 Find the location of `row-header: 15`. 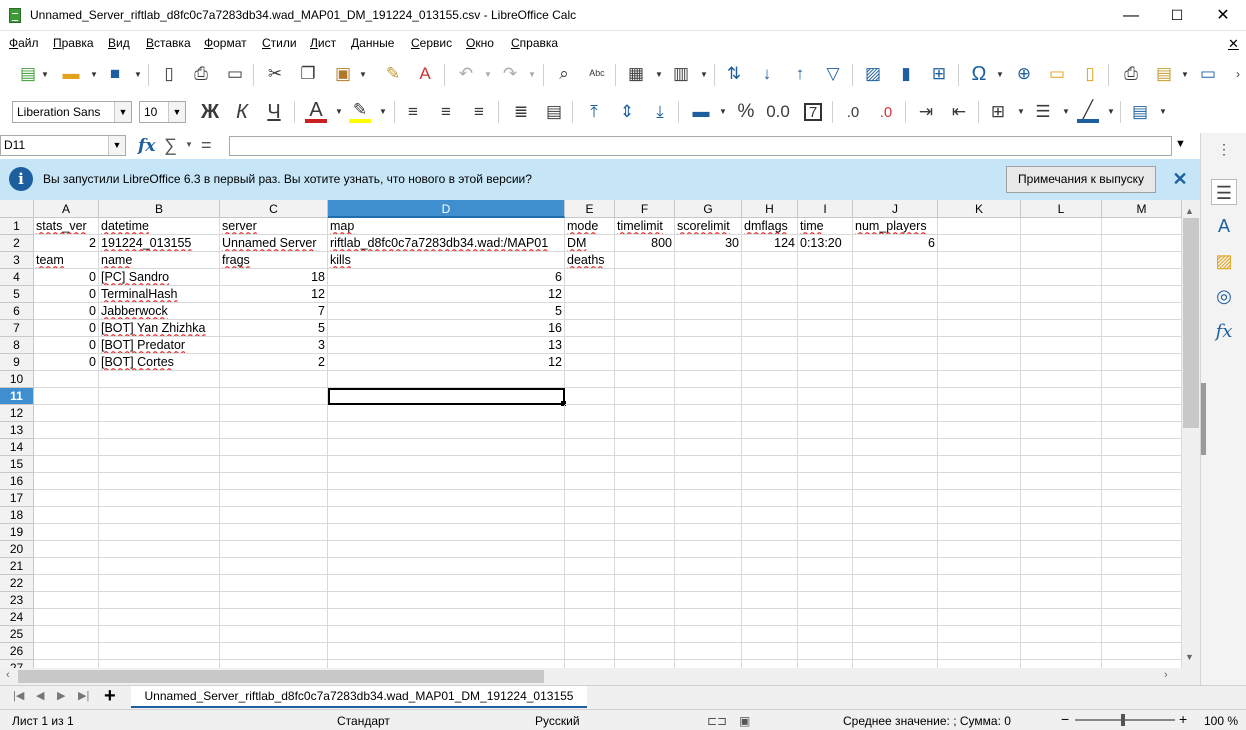

row-header: 15 is located at coordinates (17, 464).